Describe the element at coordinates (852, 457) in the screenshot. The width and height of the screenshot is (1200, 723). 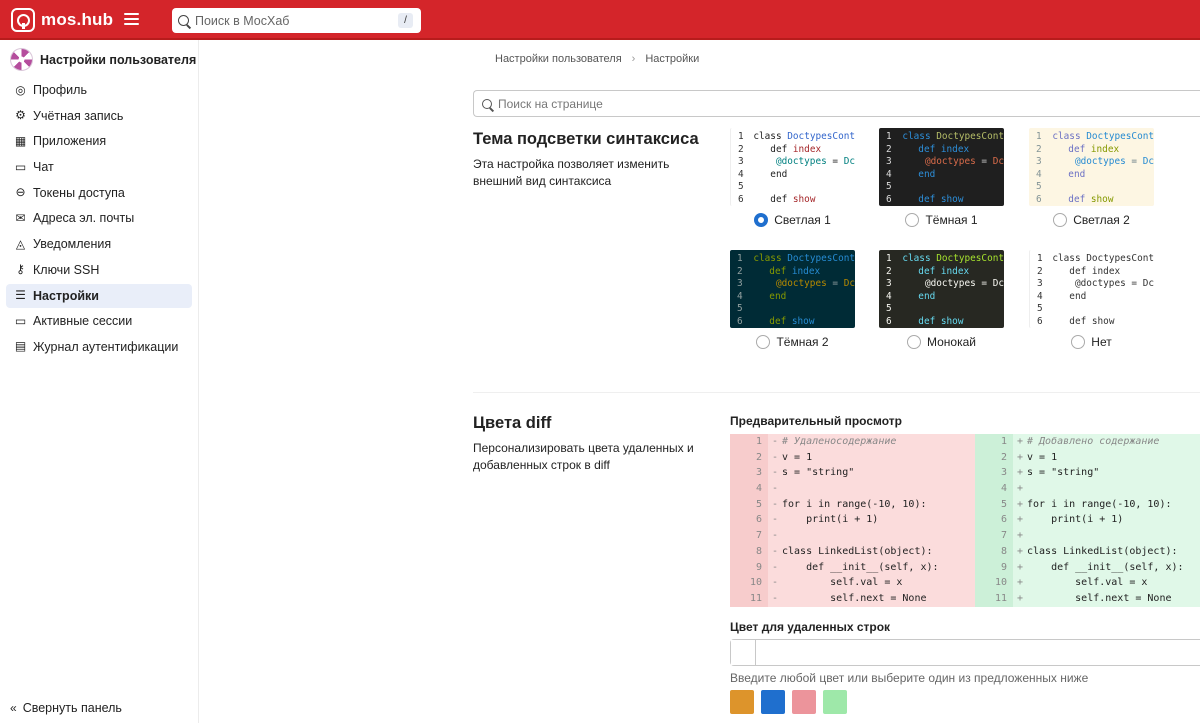
I see `diff-line: 2-v = 1` at that location.